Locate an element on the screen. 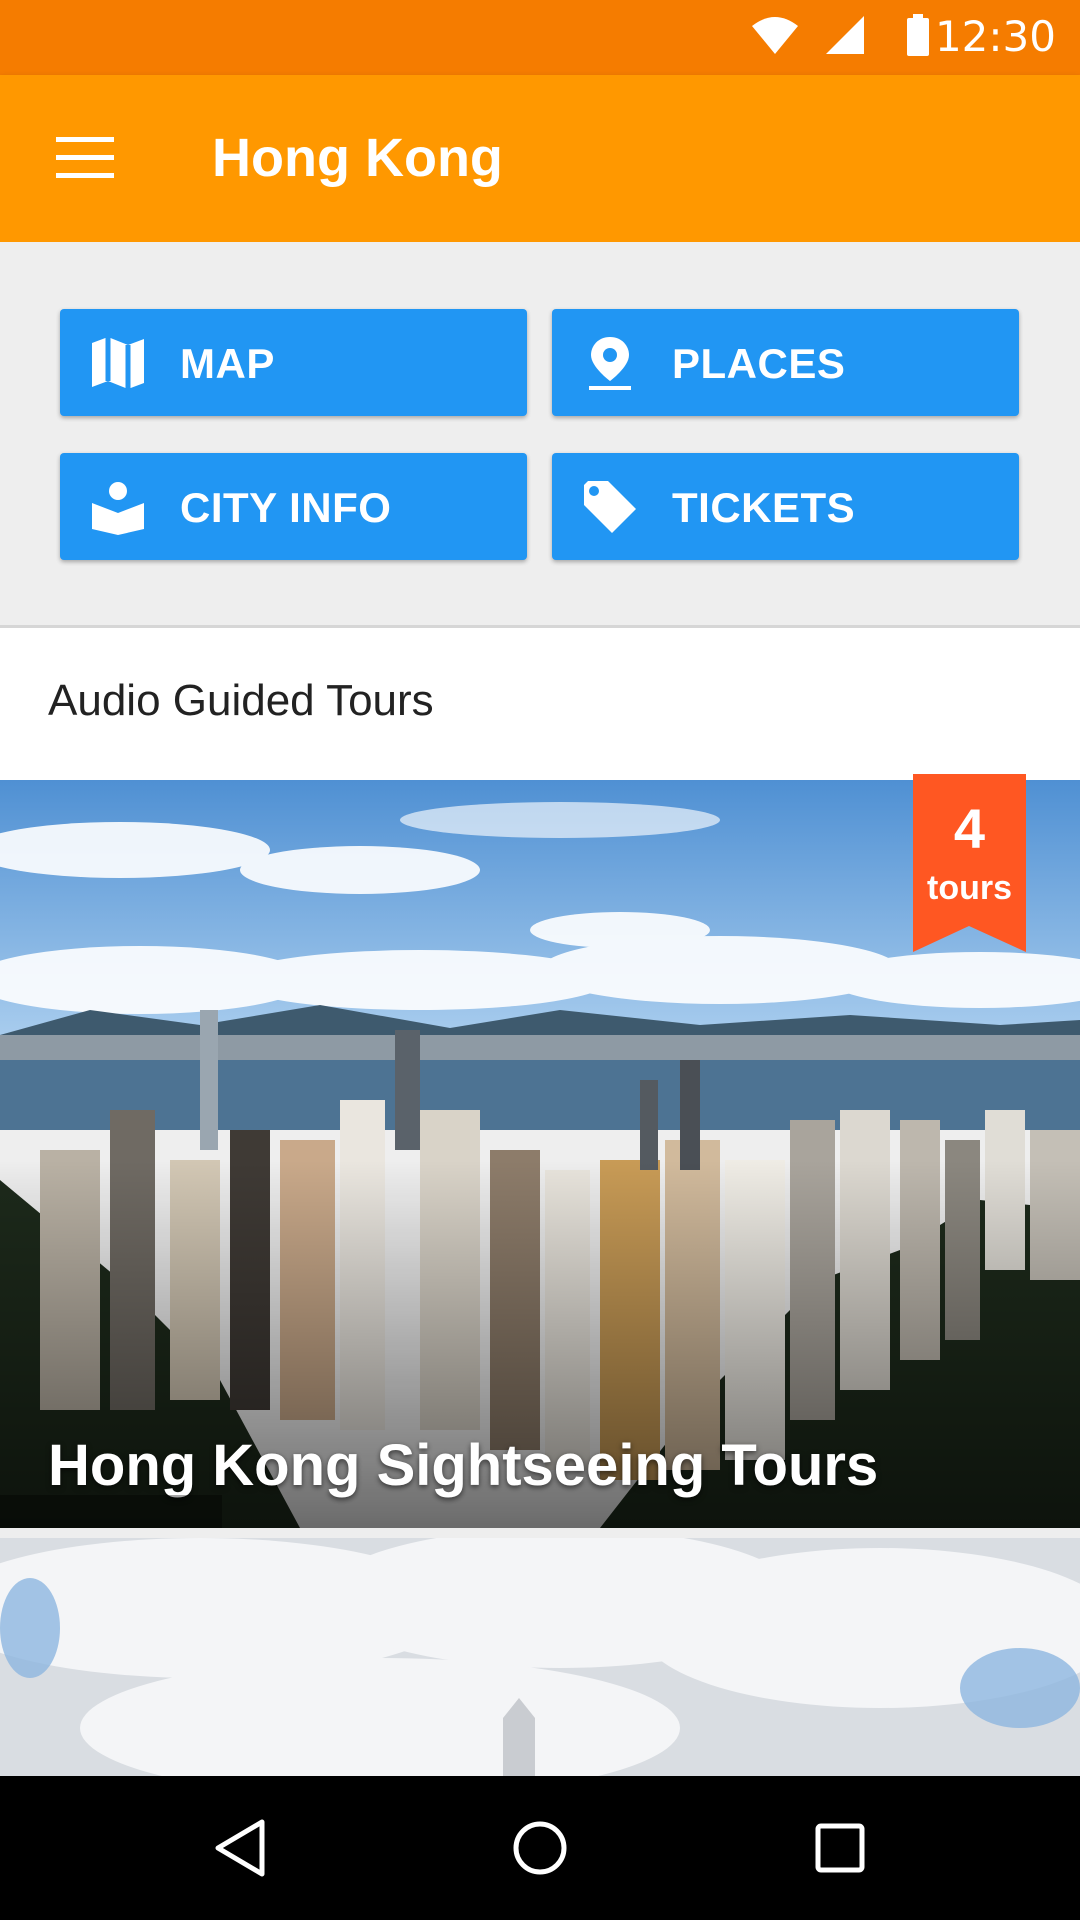 This screenshot has height=1920, width=1080. places-button-label: PLACES is located at coordinates (759, 363).